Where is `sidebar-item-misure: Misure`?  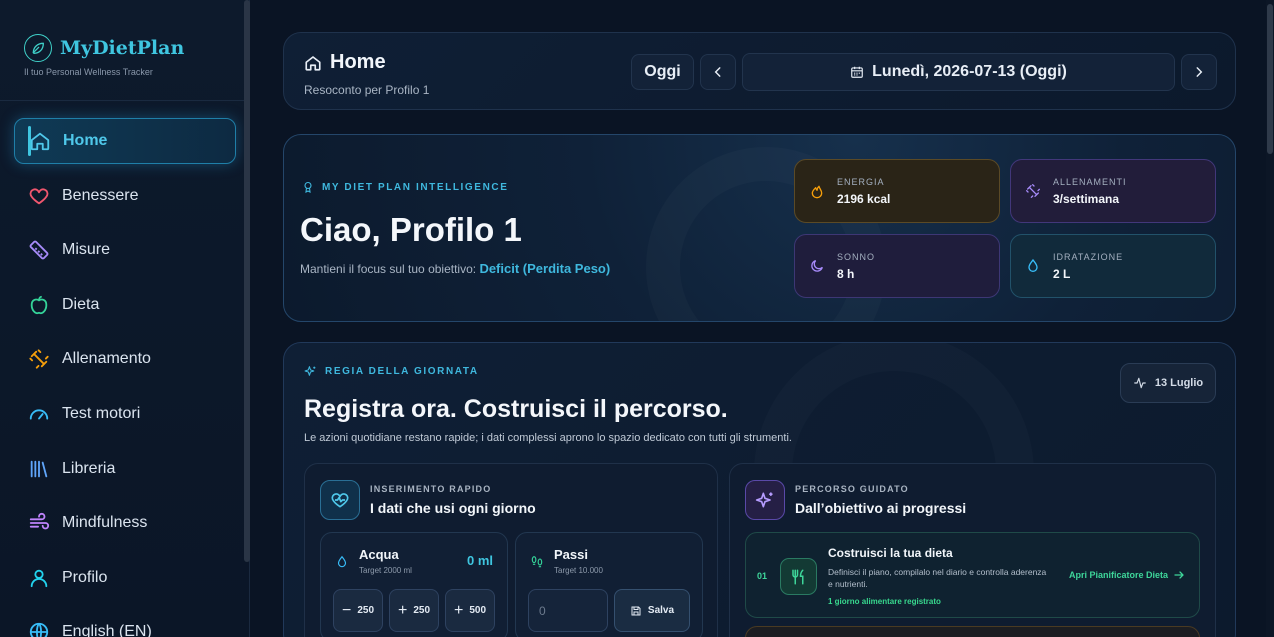
sidebar-item-misure: Misure is located at coordinates (125, 250).